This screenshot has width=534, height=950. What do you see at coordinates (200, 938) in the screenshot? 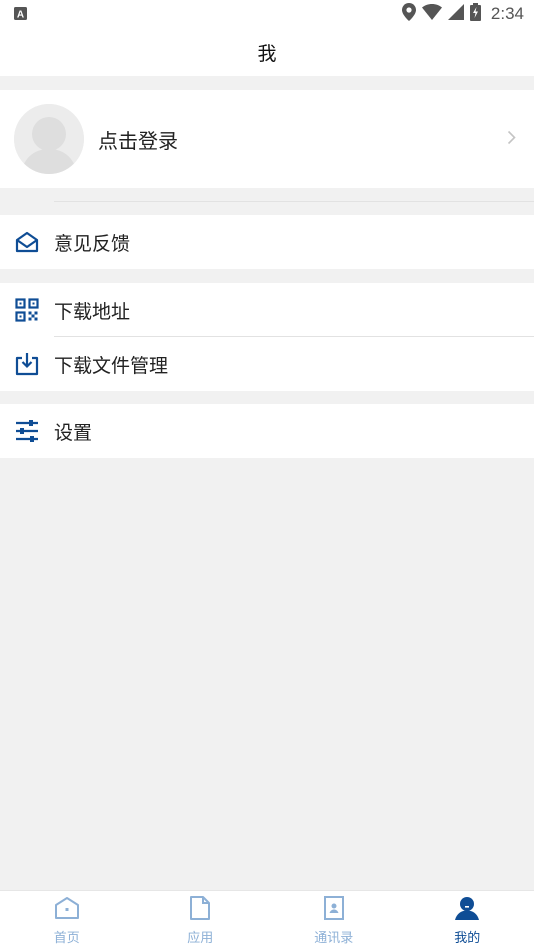
I see `tab-label: 应用` at bounding box center [200, 938].